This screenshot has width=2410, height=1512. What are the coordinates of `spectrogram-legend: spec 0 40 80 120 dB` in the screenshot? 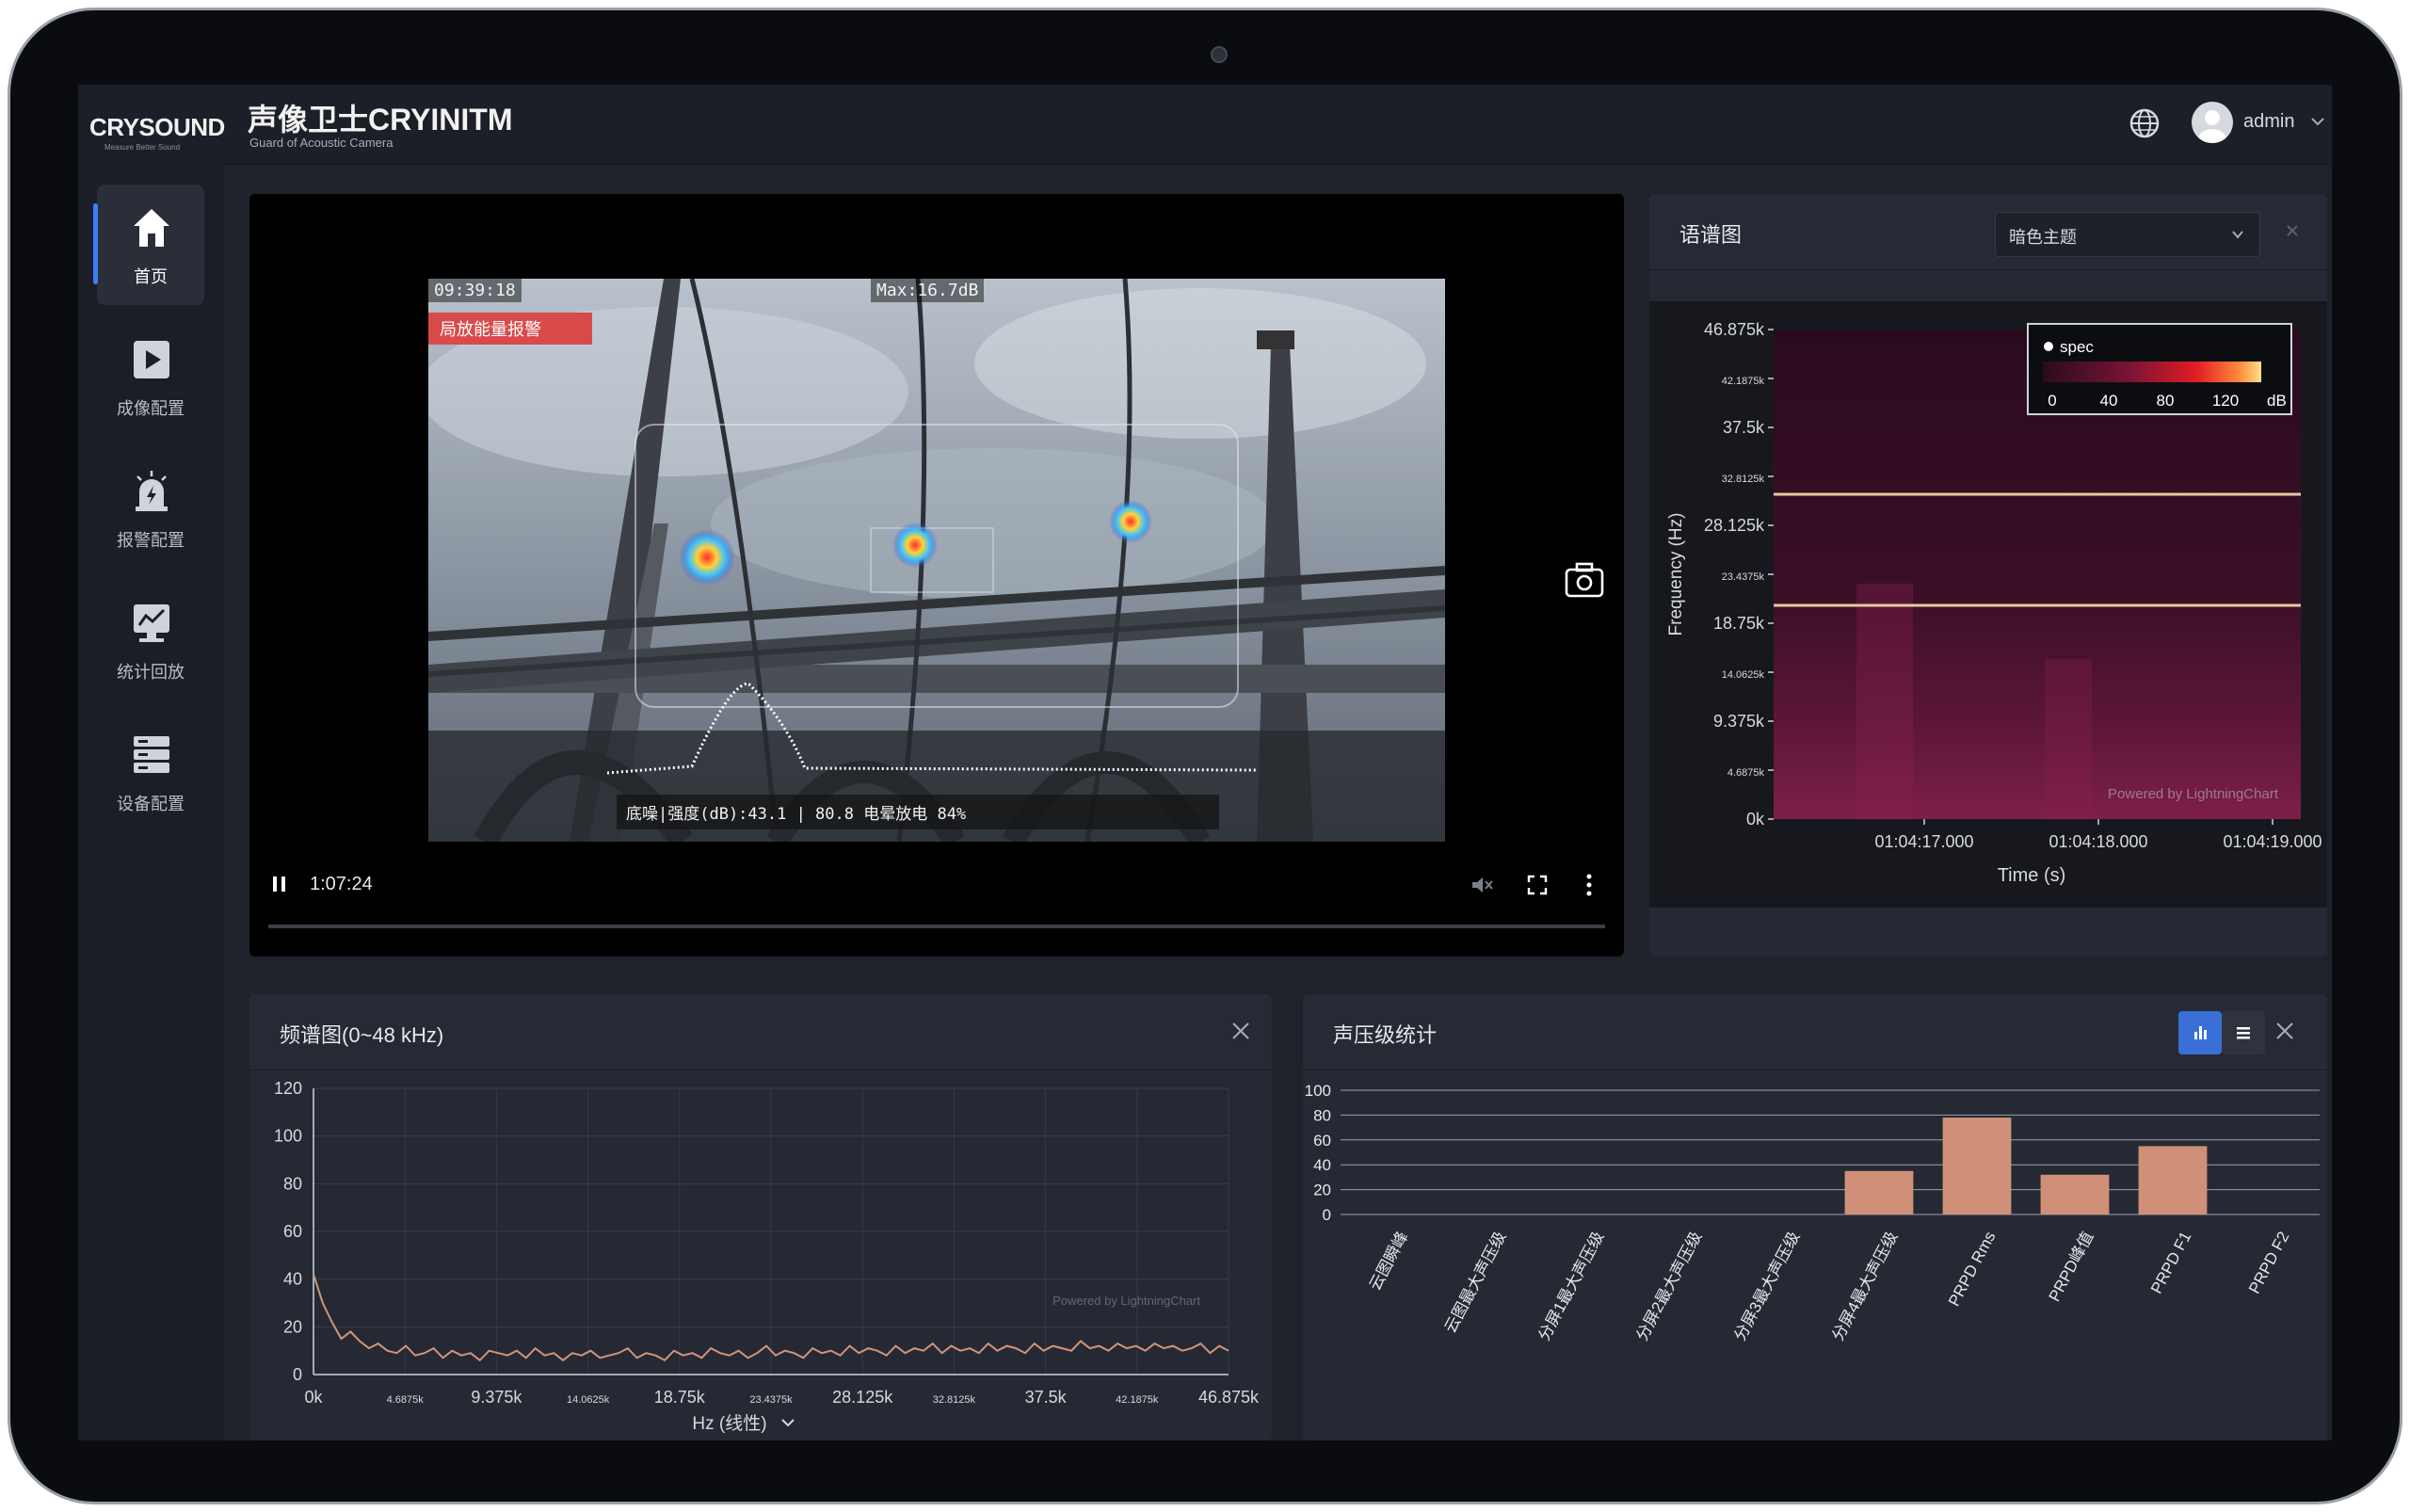 It's located at (2159, 369).